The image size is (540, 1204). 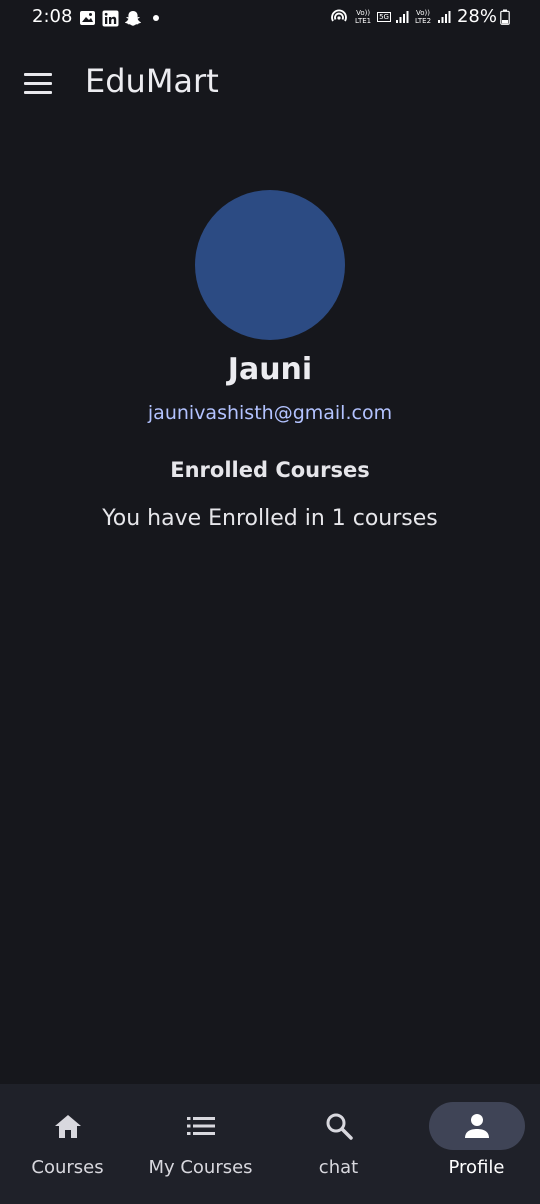 I want to click on battery-icon, so click(x=505, y=17).